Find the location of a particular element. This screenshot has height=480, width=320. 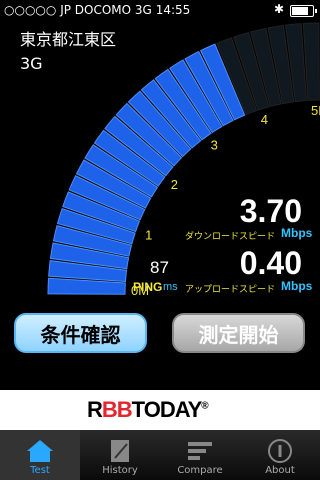

tab-history-label: History is located at coordinates (120, 470).